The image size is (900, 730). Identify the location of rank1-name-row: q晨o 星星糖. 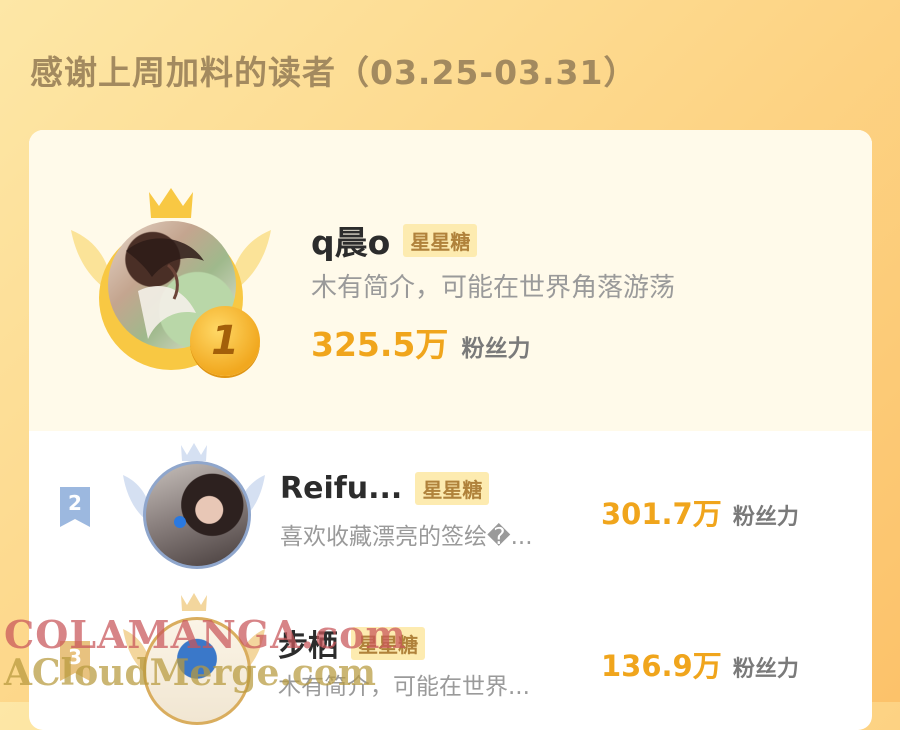
(394, 240).